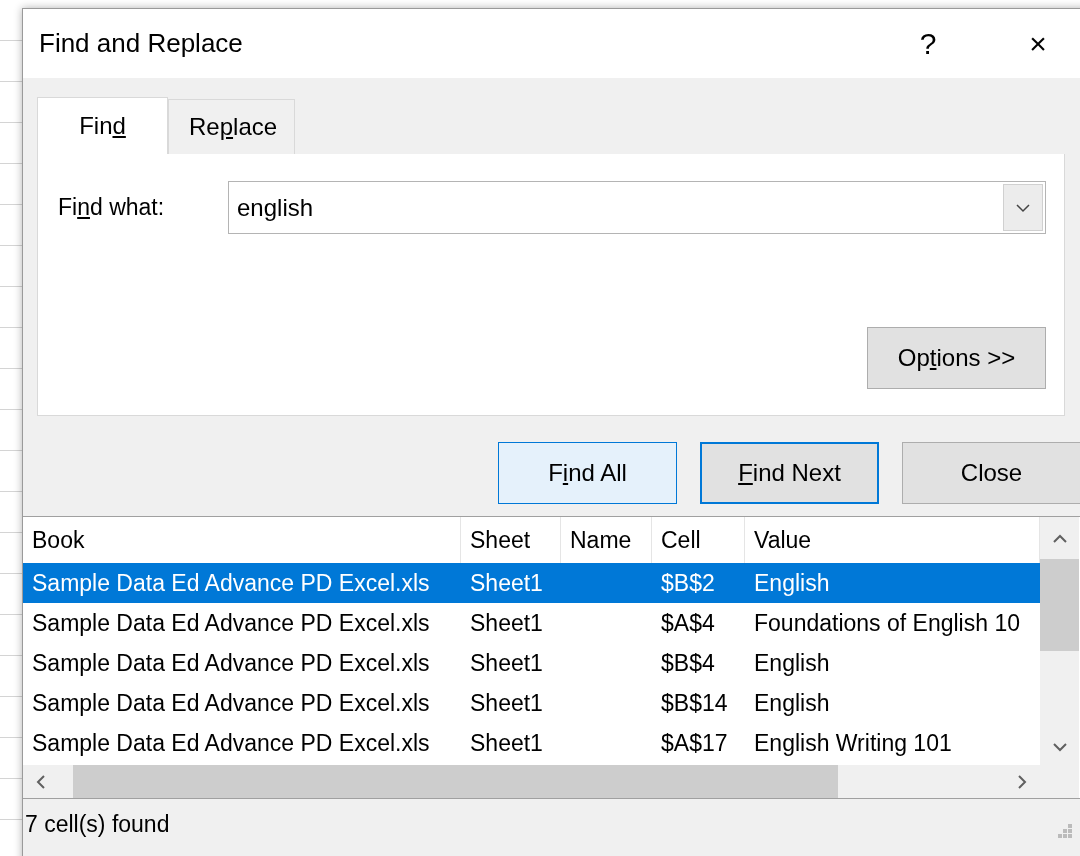 The height and width of the screenshot is (856, 1080). I want to click on resize-grip-icon, so click(1065, 831).